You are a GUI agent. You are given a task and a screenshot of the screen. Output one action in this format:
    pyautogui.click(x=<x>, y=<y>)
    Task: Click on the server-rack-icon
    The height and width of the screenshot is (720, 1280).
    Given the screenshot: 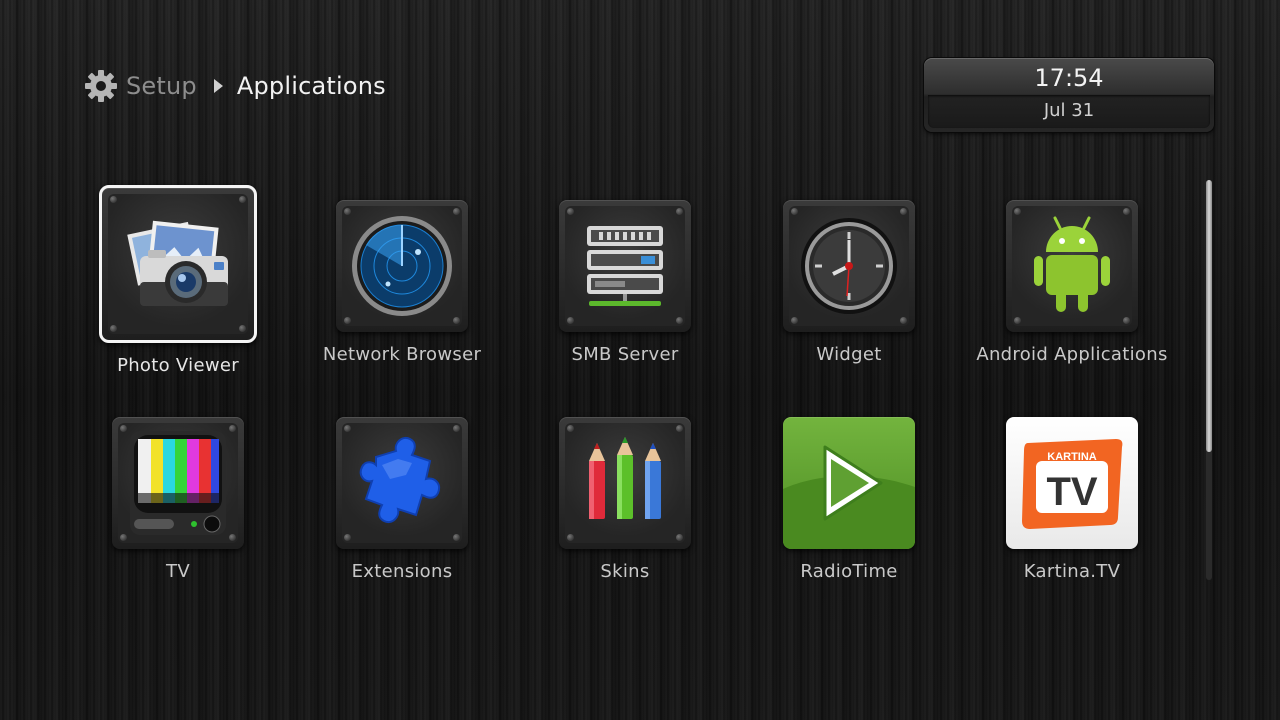 What is the action you would take?
    pyautogui.click(x=625, y=266)
    